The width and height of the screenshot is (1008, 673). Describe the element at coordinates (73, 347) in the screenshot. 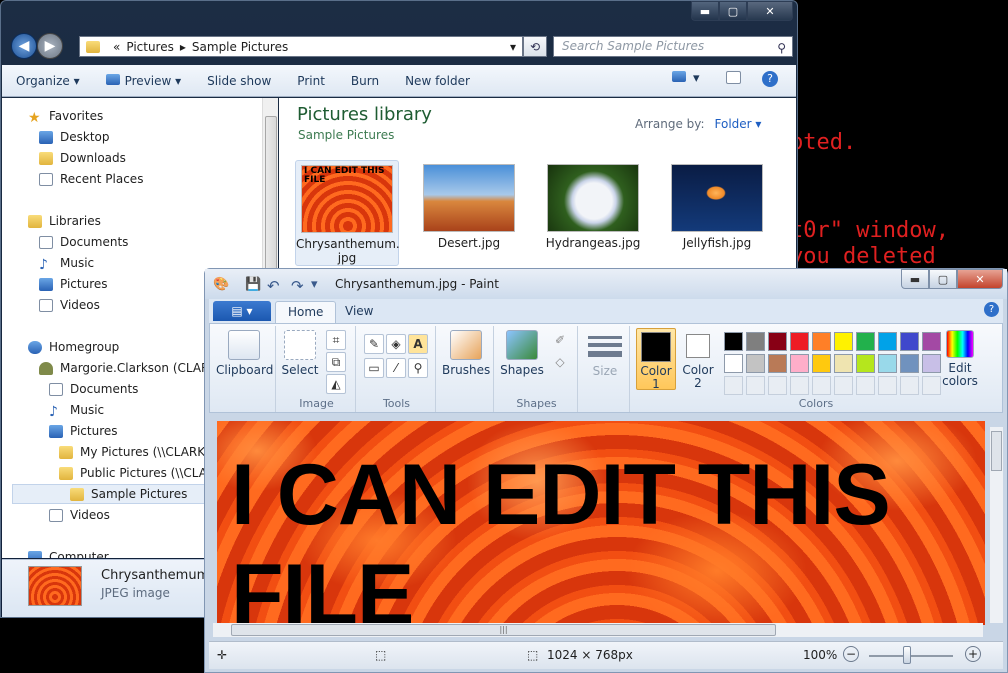

I see `nav-homegroup: Homegroup` at that location.